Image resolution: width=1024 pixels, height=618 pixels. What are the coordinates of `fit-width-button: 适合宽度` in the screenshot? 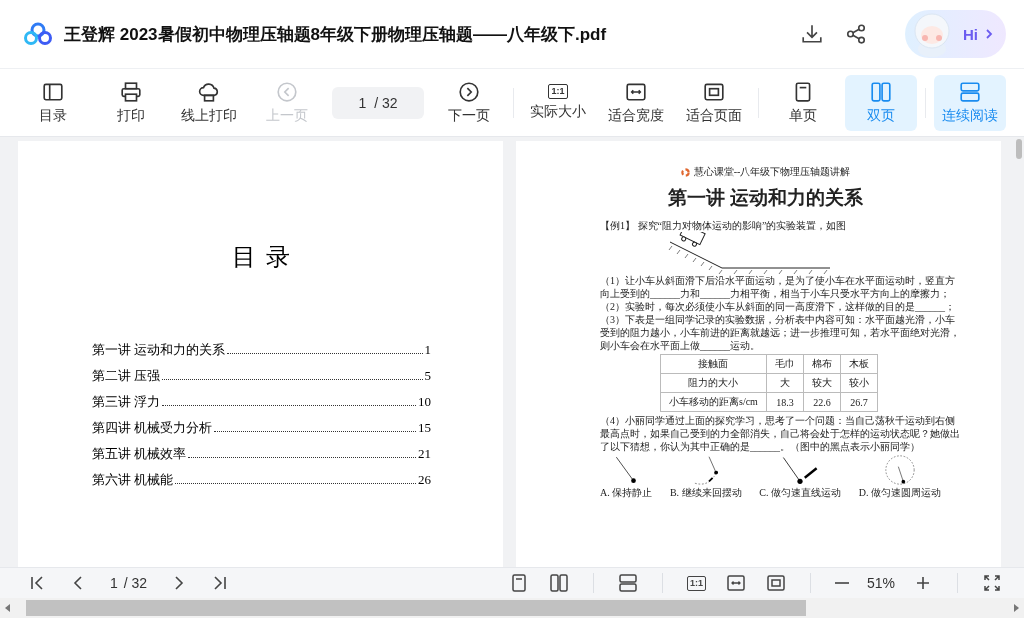 It's located at (636, 102).